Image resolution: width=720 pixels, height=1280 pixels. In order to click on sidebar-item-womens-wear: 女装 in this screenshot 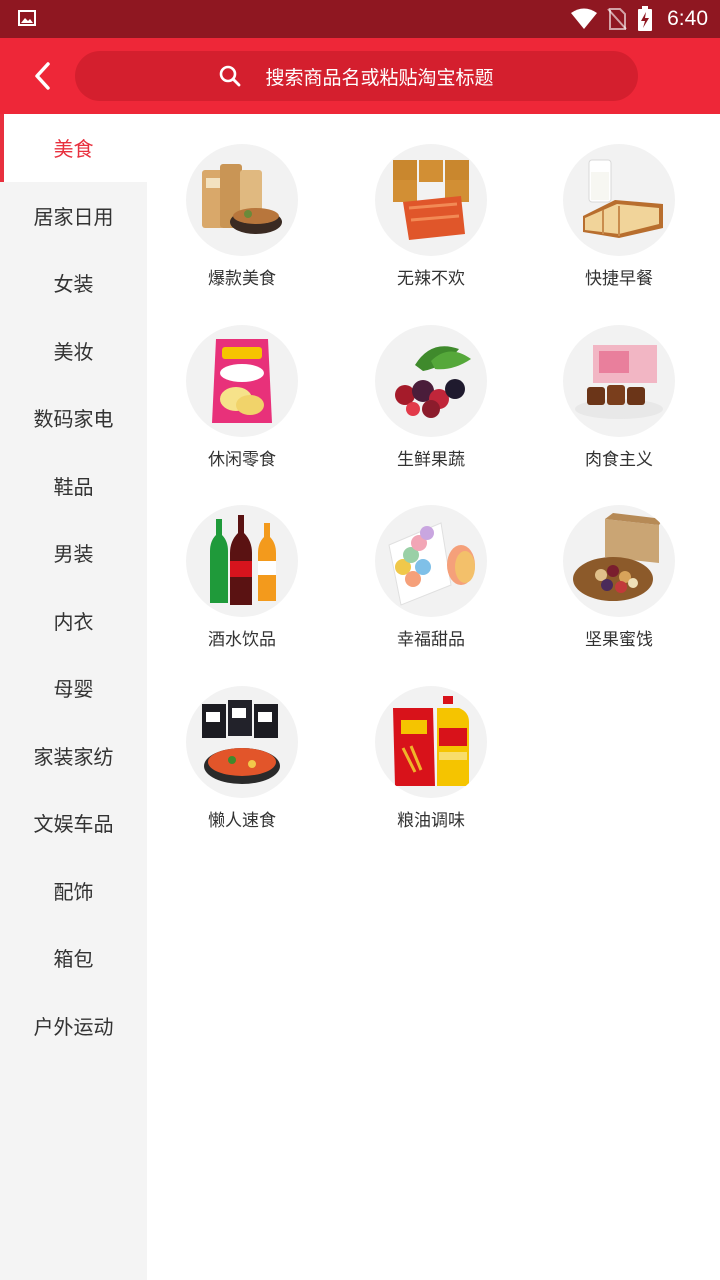, I will do `click(73, 283)`.